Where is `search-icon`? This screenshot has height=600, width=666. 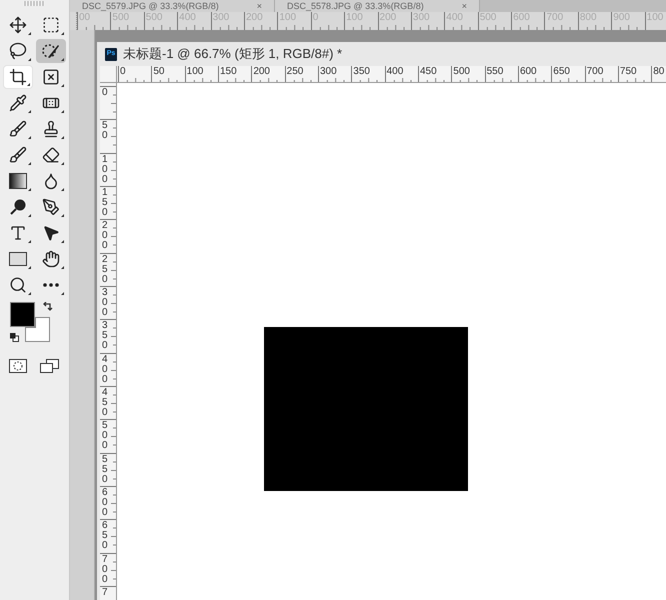 search-icon is located at coordinates (18, 285).